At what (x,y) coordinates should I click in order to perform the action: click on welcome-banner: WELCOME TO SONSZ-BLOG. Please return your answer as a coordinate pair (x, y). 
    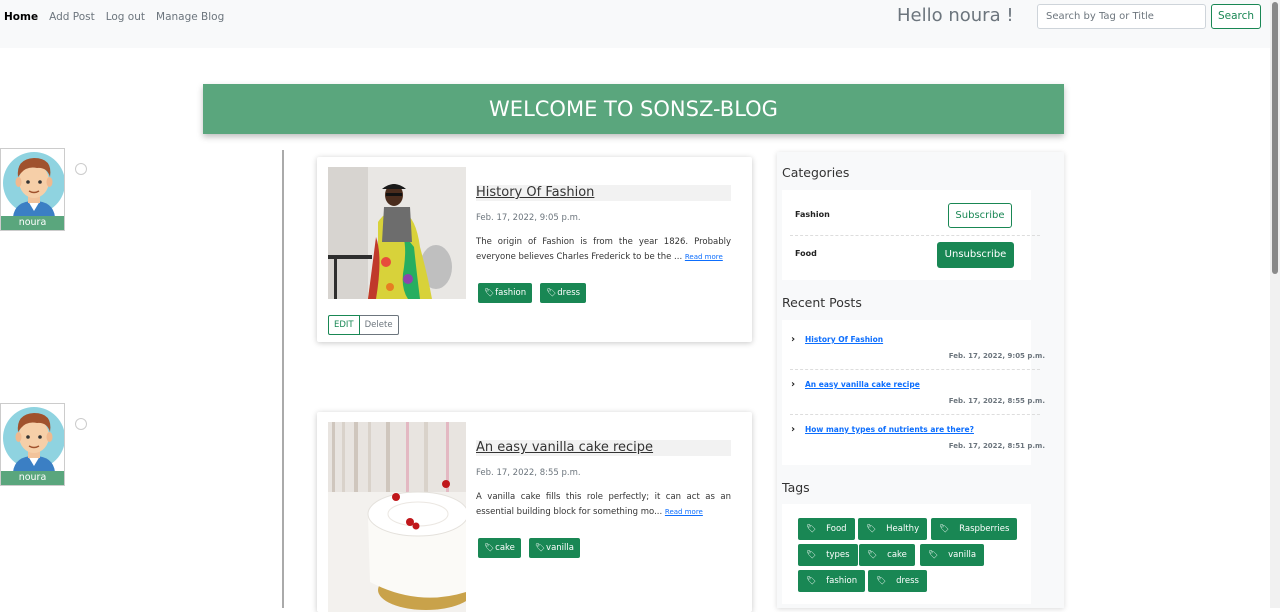
    Looking at the image, I should click on (633, 109).